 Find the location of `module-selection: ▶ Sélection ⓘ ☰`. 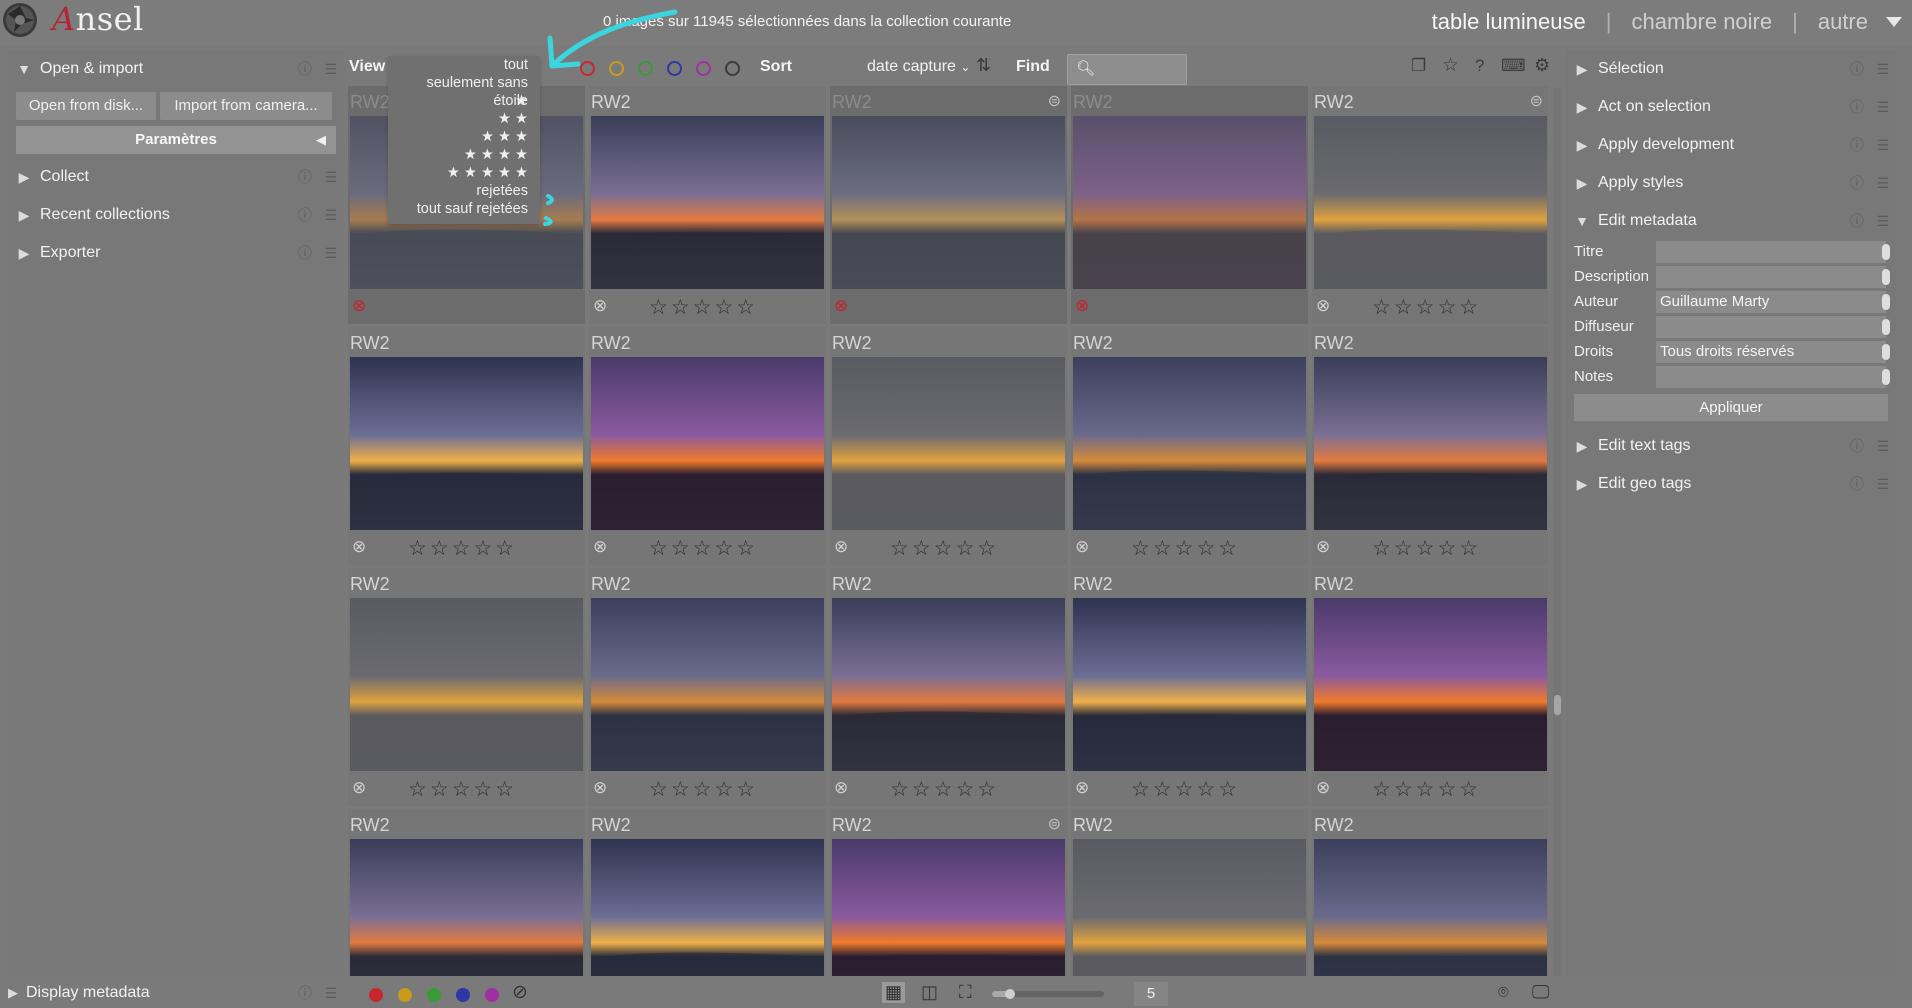

module-selection: ▶ Sélection ⓘ ☰ is located at coordinates (1731, 69).